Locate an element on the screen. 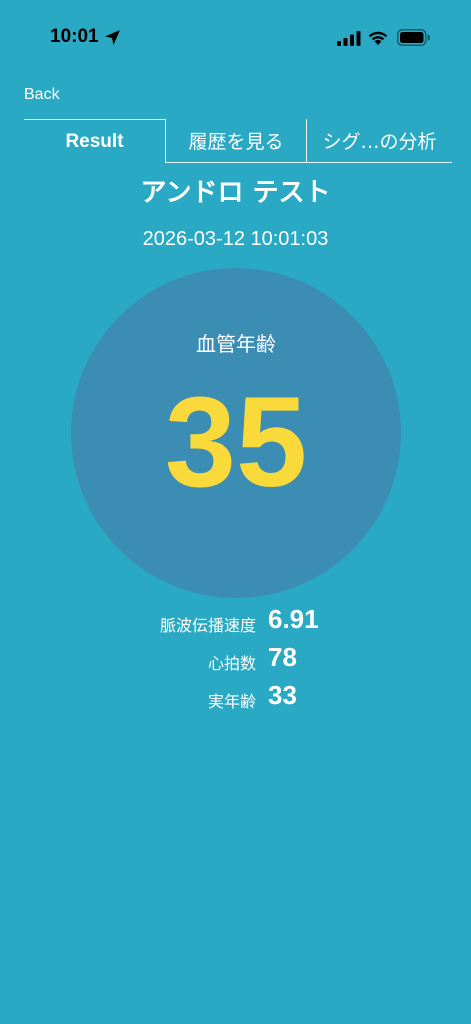  status-bar: 10:01 is located at coordinates (235, 39).